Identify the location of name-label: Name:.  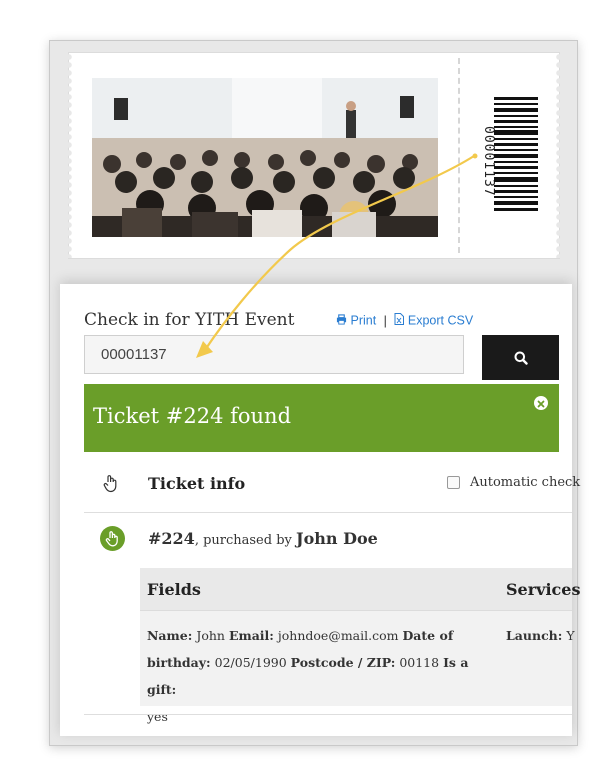
(170, 635).